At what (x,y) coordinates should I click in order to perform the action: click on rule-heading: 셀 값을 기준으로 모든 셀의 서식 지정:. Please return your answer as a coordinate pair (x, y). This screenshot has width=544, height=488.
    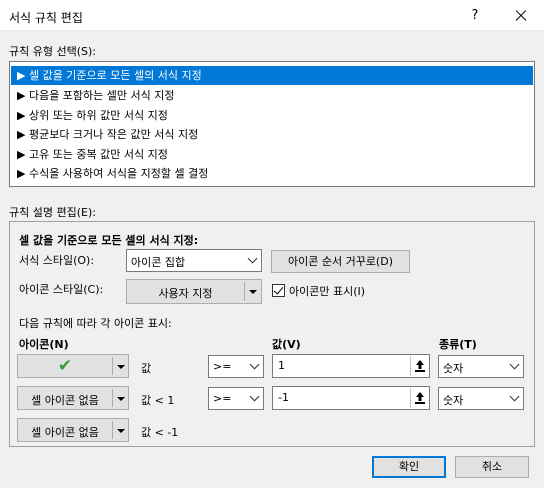
    Looking at the image, I should click on (109, 240).